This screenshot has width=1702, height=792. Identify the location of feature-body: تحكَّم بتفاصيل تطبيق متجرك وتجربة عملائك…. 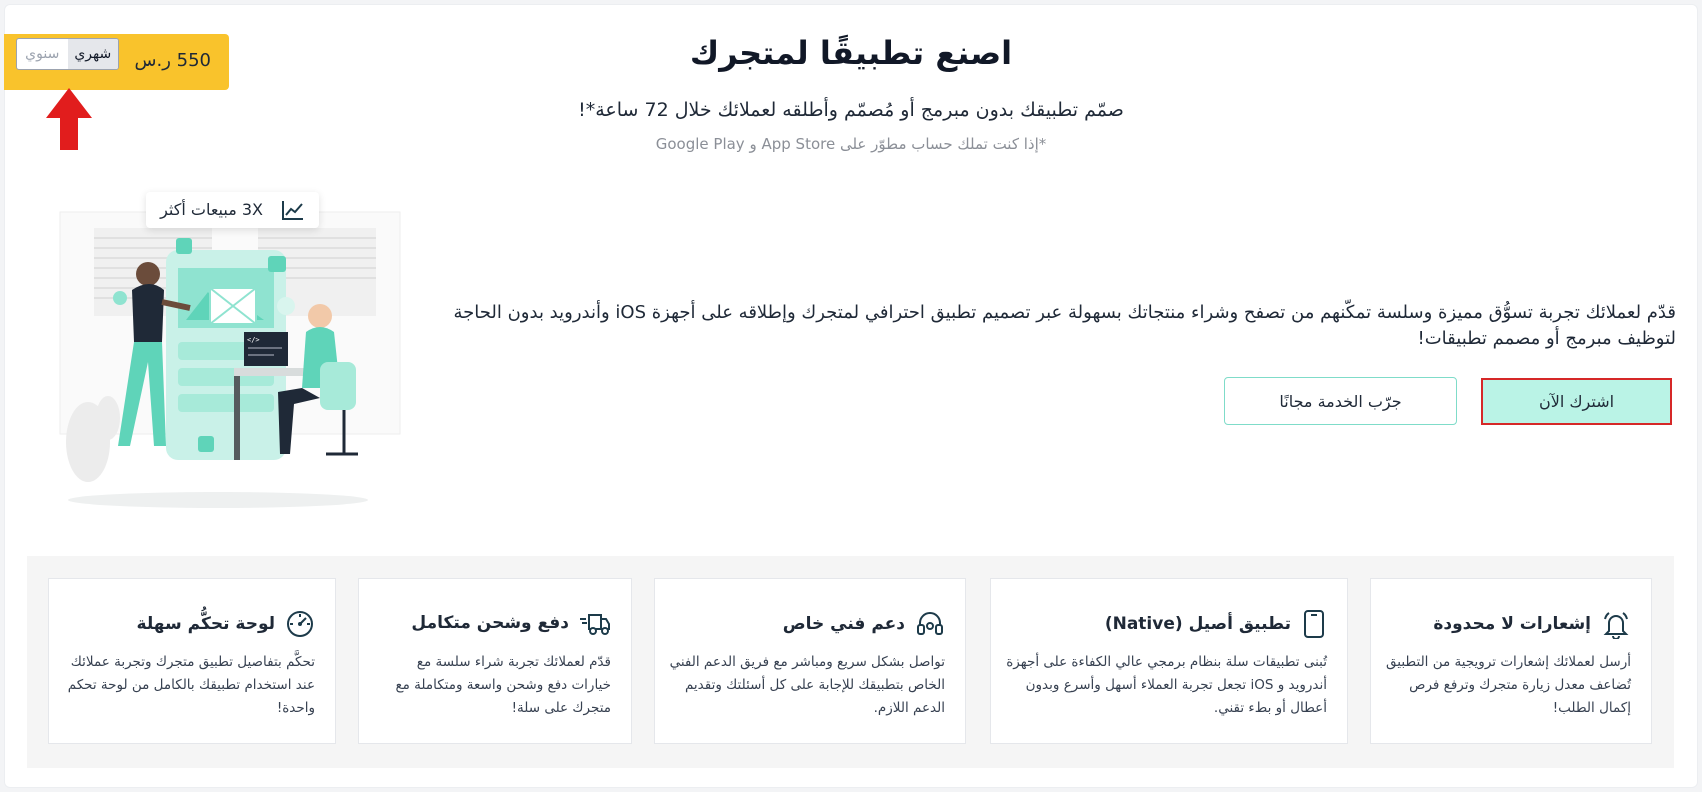
(191, 685).